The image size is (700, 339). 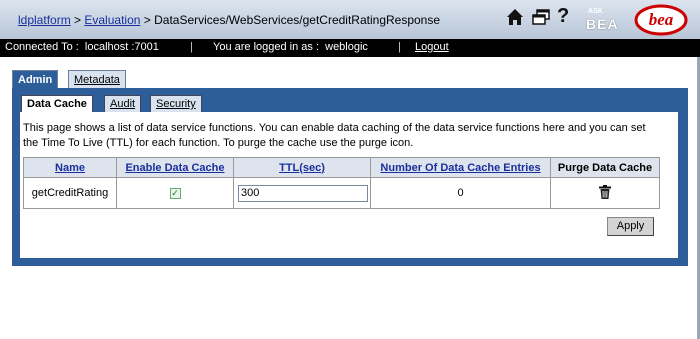 I want to click on column-header-purge: Purge Data Cache, so click(x=605, y=167).